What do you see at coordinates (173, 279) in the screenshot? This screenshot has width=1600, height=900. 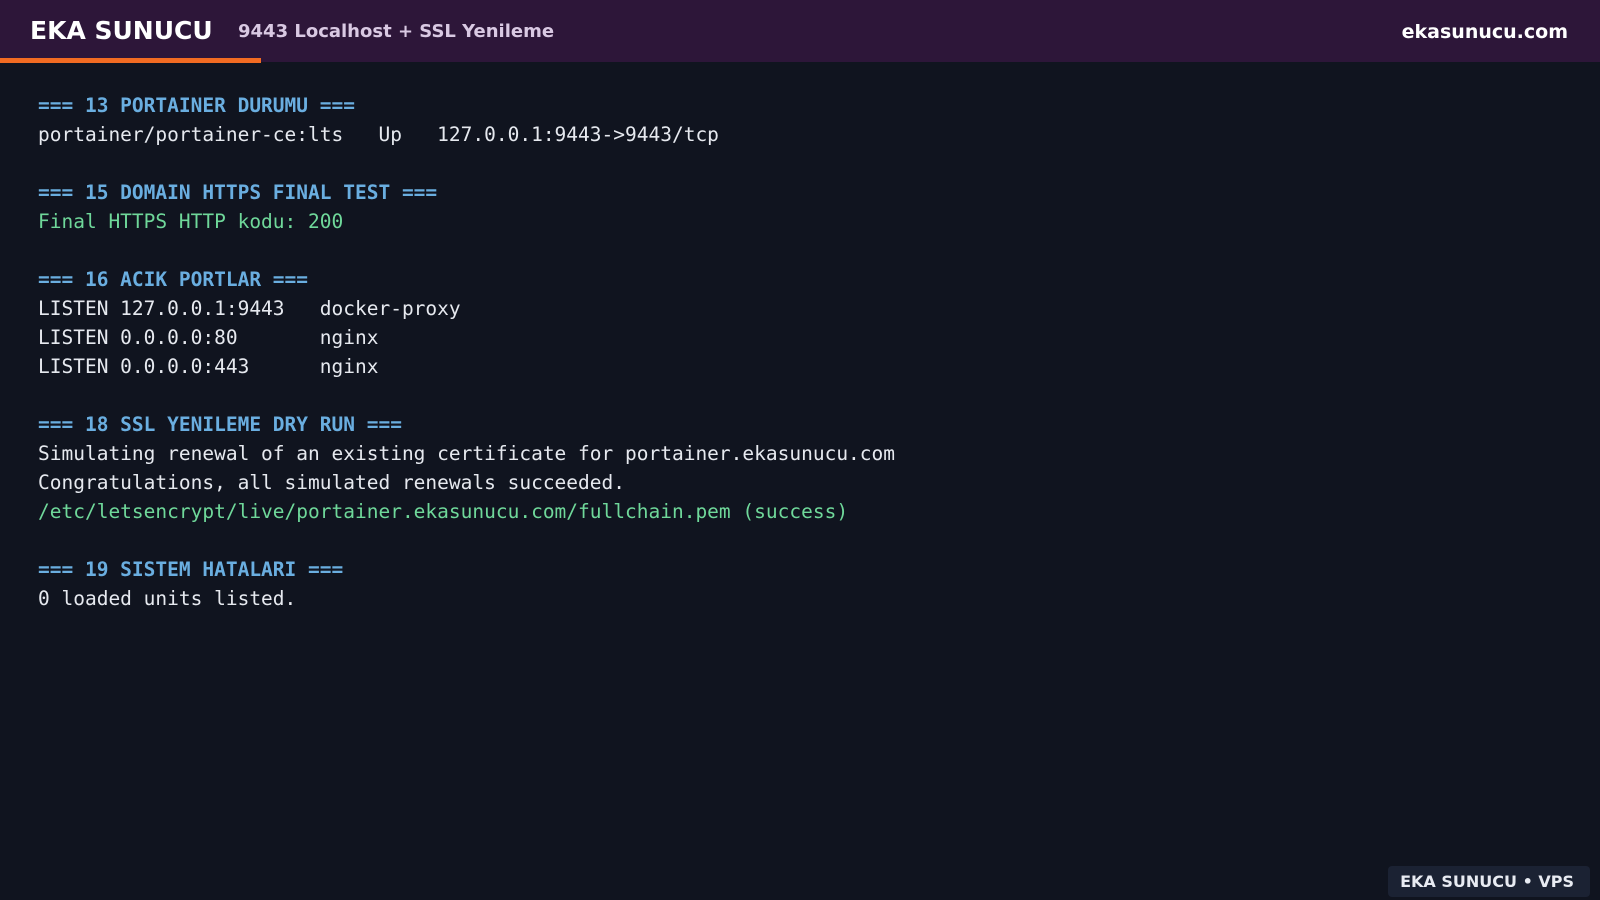 I see `section-header: === 16 ACIK PORTLAR ===` at bounding box center [173, 279].